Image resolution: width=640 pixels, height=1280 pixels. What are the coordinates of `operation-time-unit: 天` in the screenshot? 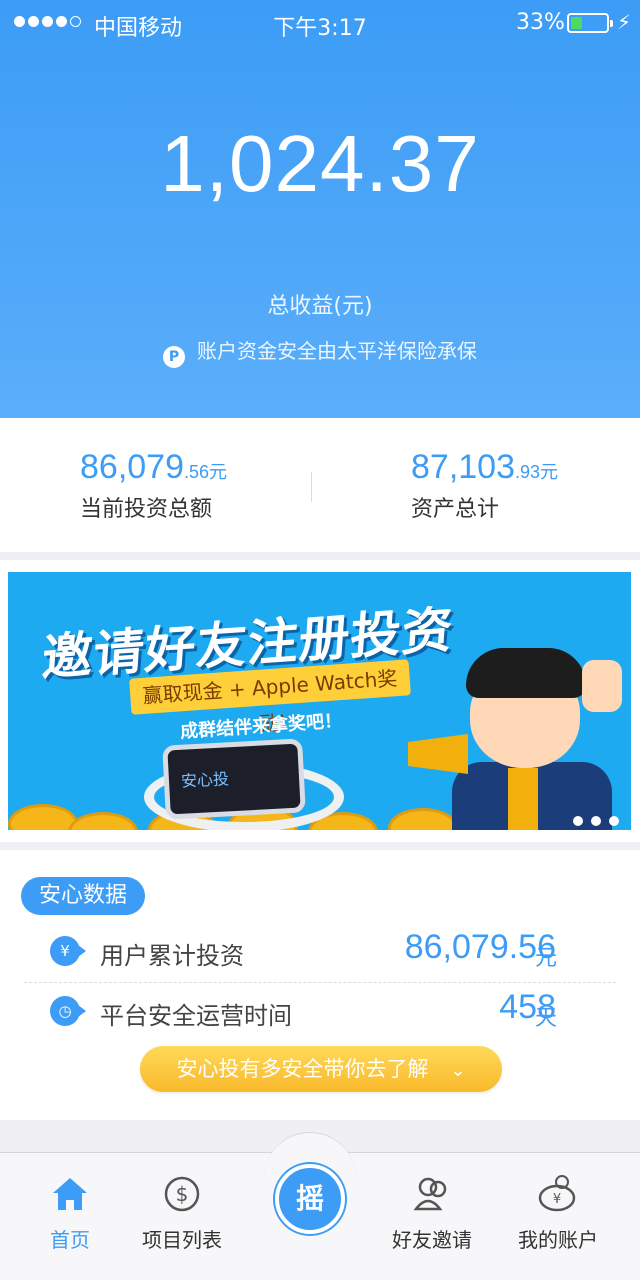 It's located at (546, 1018).